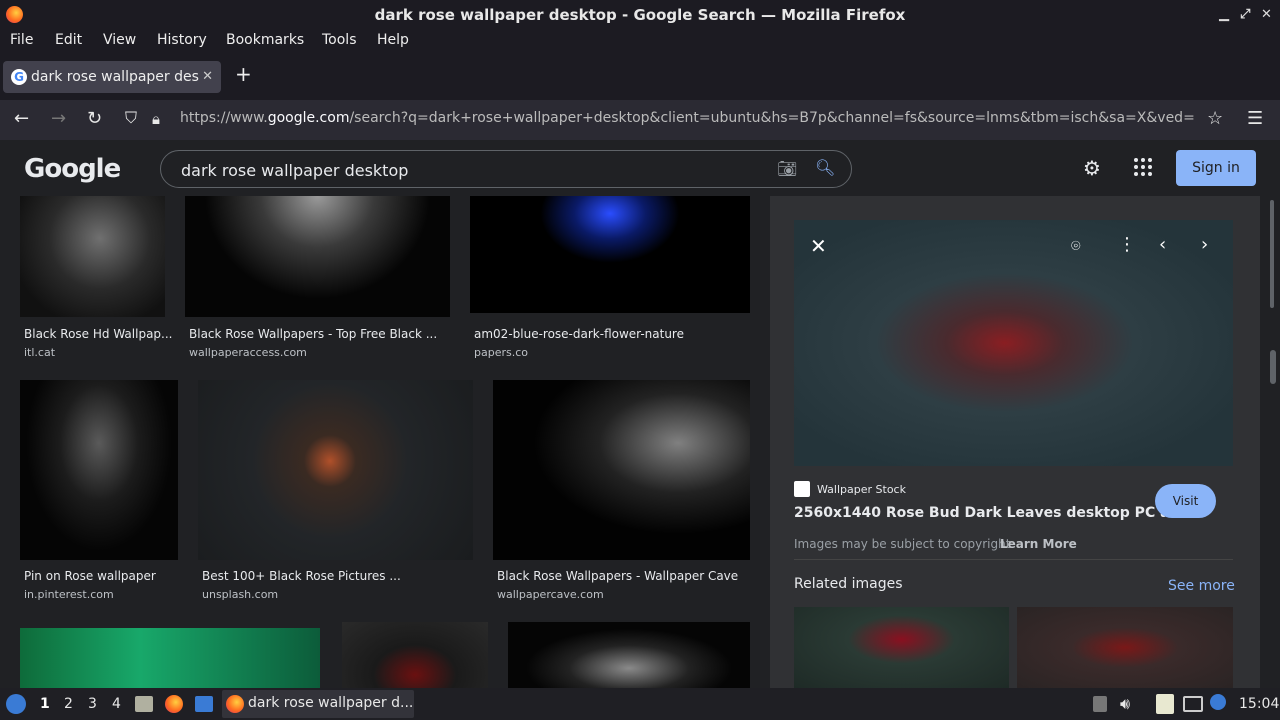 Image resolution: width=1280 pixels, height=720 pixels. Describe the element at coordinates (21, 118) in the screenshot. I see `back-icon: ←` at that location.